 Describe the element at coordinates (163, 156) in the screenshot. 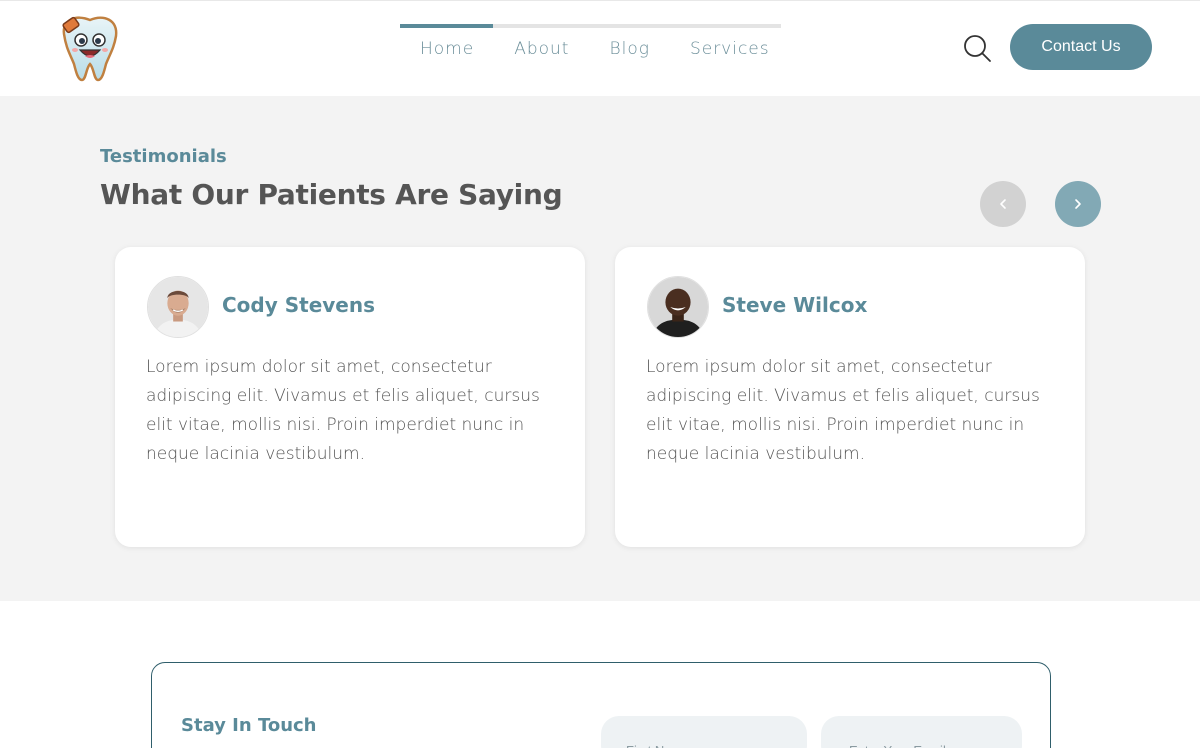

I see `section-eyebrow: Testimonials` at that location.